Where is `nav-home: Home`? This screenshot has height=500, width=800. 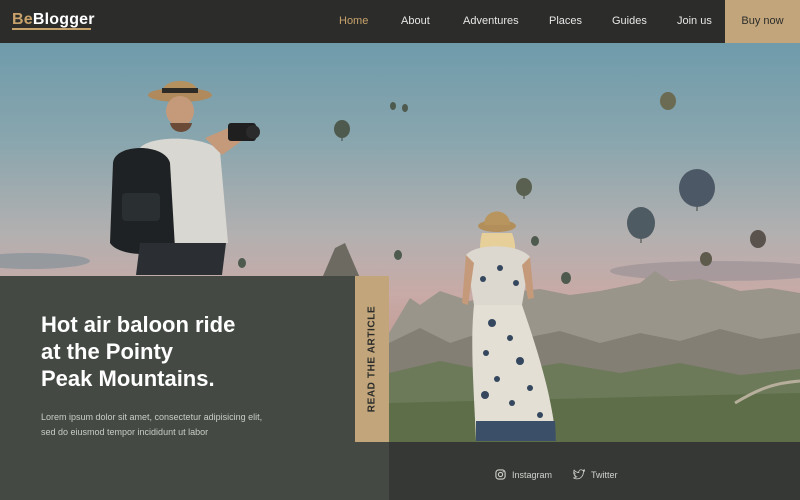
nav-home: Home is located at coordinates (353, 21).